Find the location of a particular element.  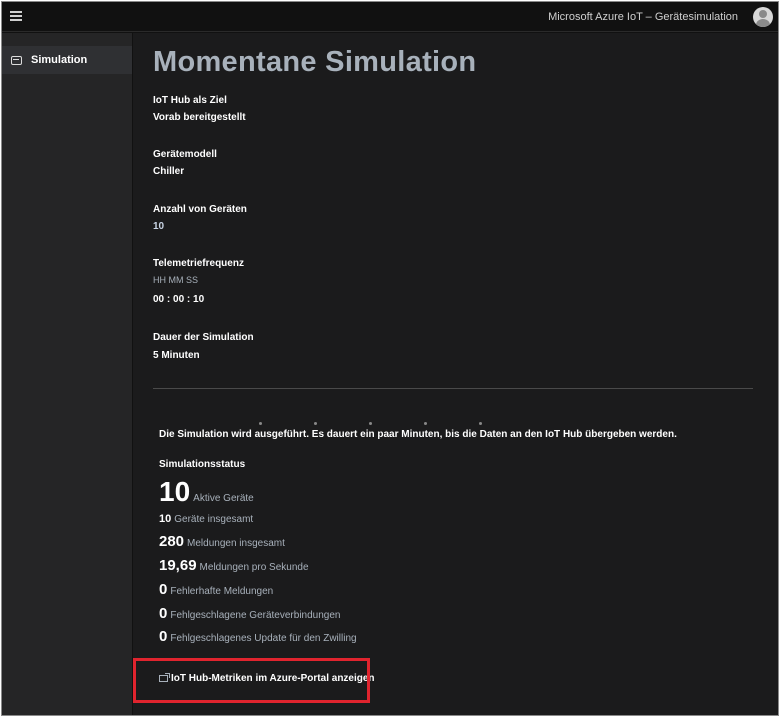

telemetry-format-hint: HH MM SS is located at coordinates (175, 280).